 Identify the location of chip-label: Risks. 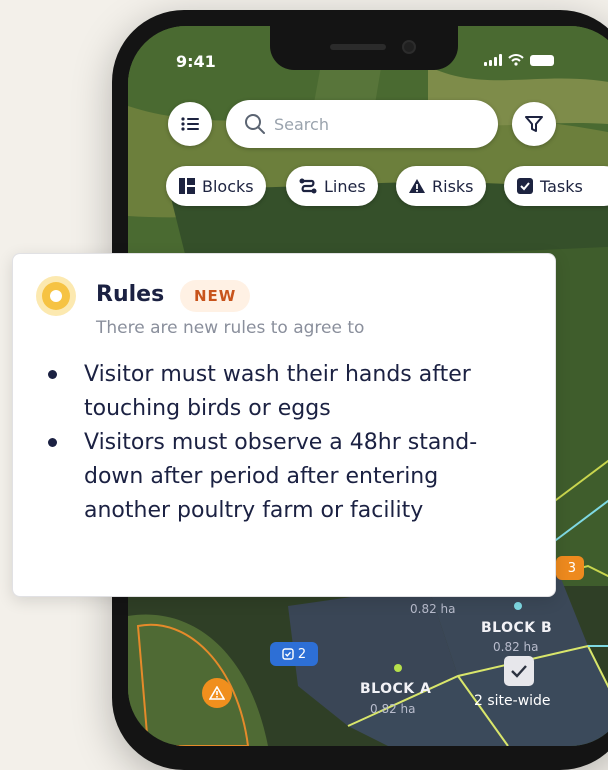
(453, 186).